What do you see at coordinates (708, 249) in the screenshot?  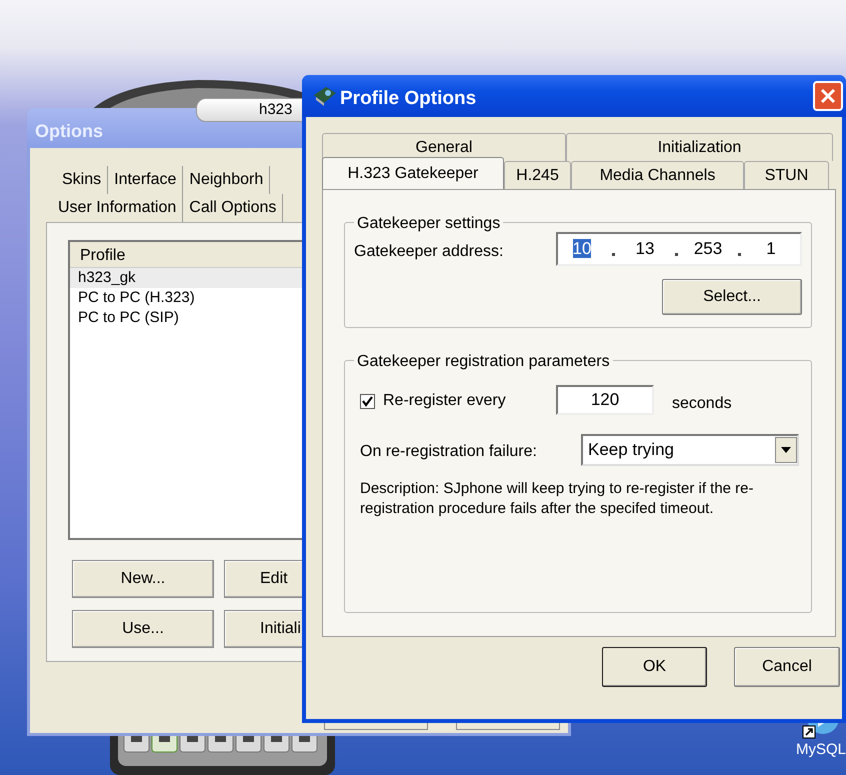 I see `address-octet: 253` at bounding box center [708, 249].